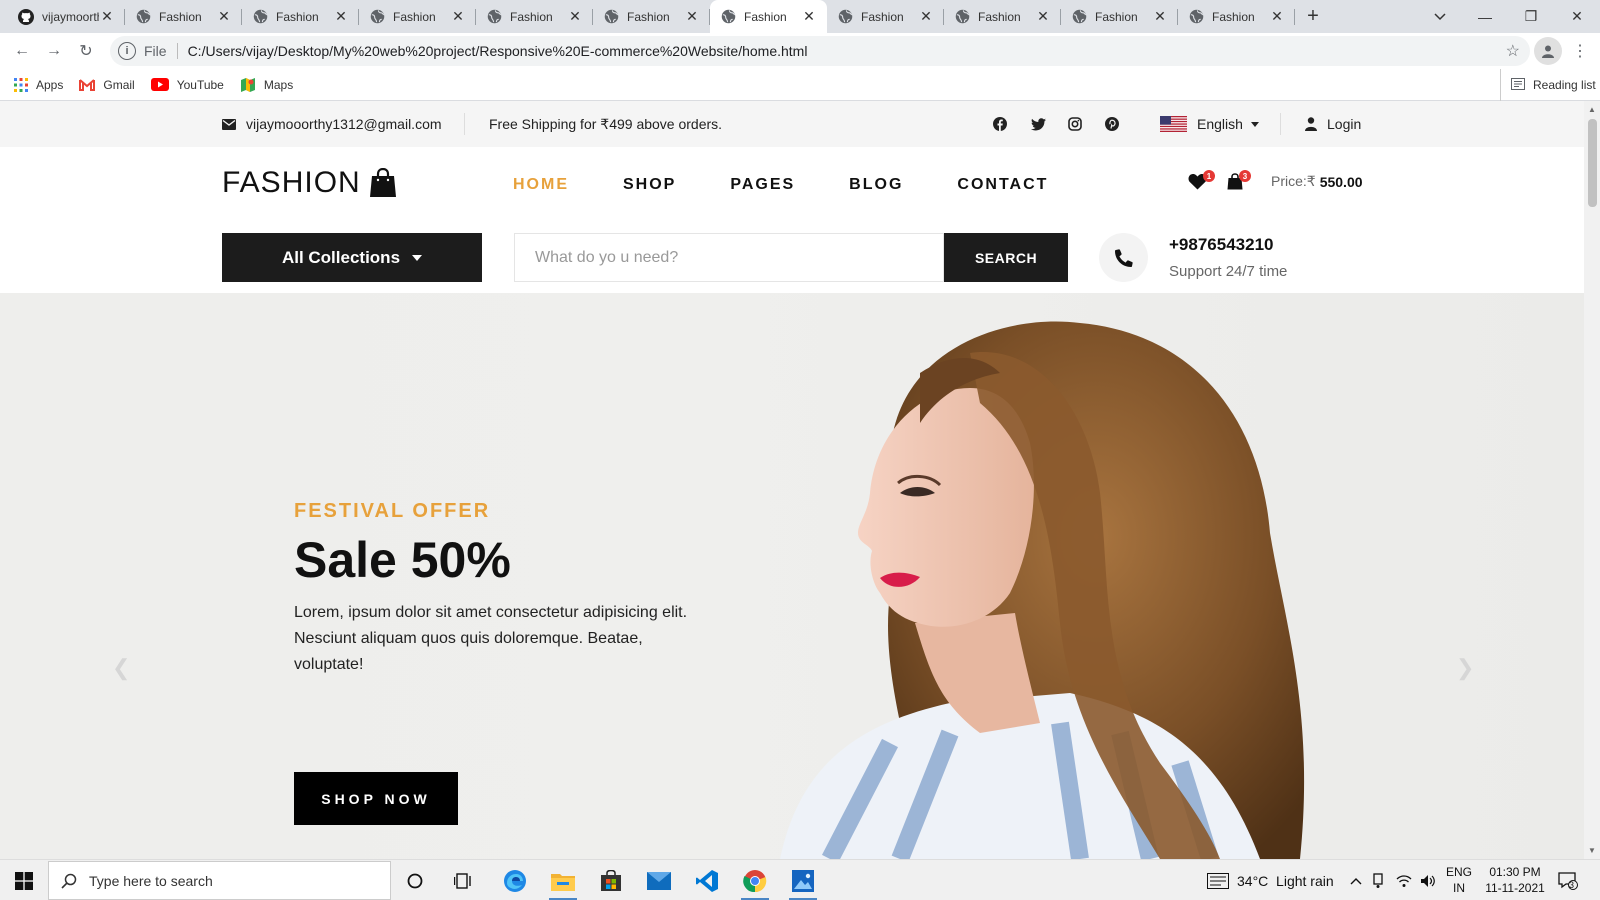 The width and height of the screenshot is (1600, 900). What do you see at coordinates (1465, 668) in the screenshot?
I see `carousel-next-icon: ❯` at bounding box center [1465, 668].